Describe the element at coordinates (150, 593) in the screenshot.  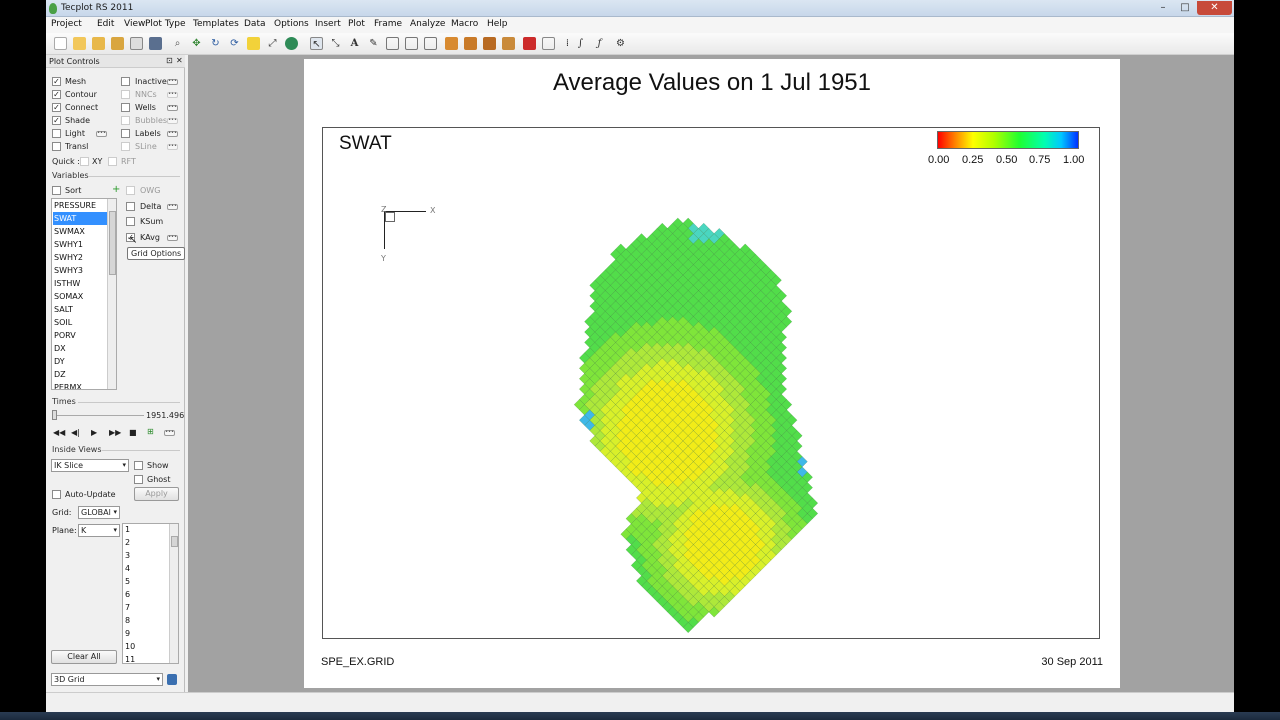
I see `plane-list: 1 2 3 4 5 6 7 8 9 10 11` at that location.